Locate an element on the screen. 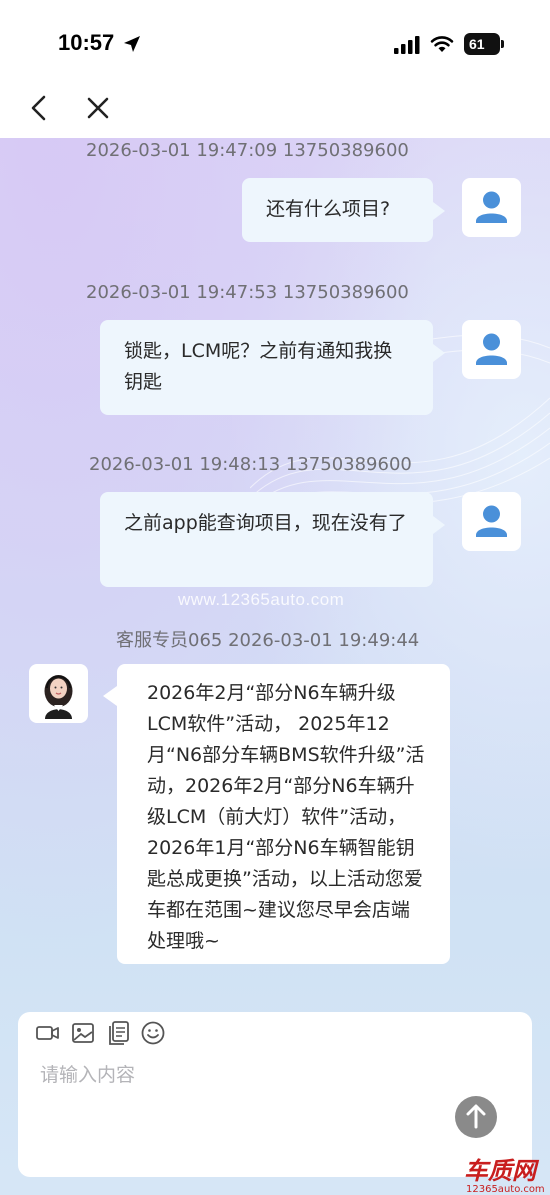  arrow-up-icon is located at coordinates (476, 1116).